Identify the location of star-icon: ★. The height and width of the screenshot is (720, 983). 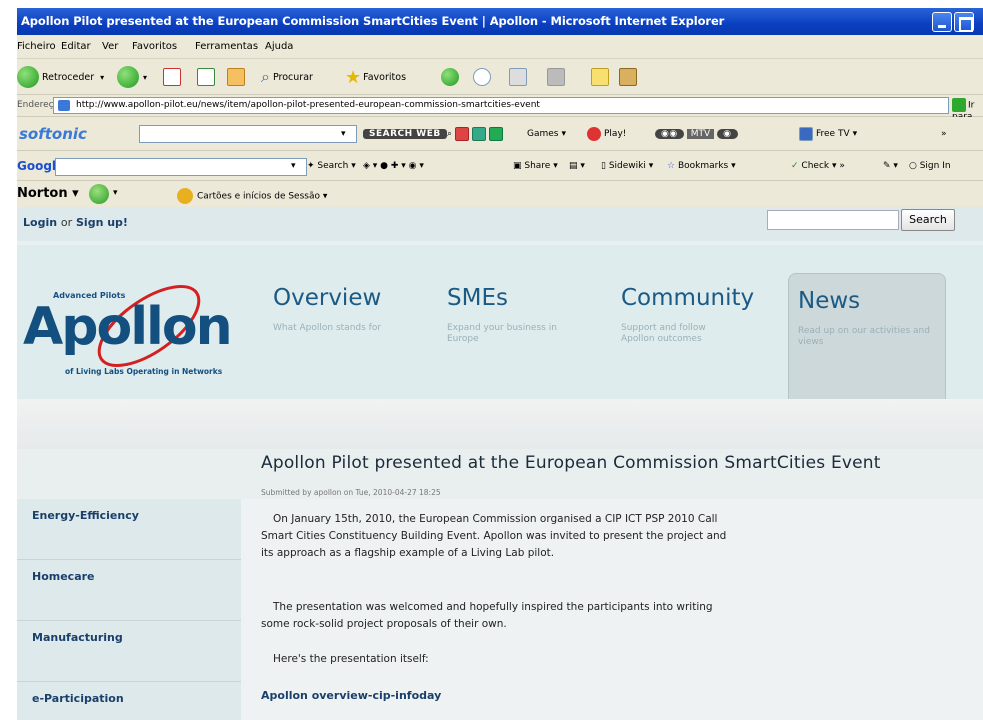
(353, 77).